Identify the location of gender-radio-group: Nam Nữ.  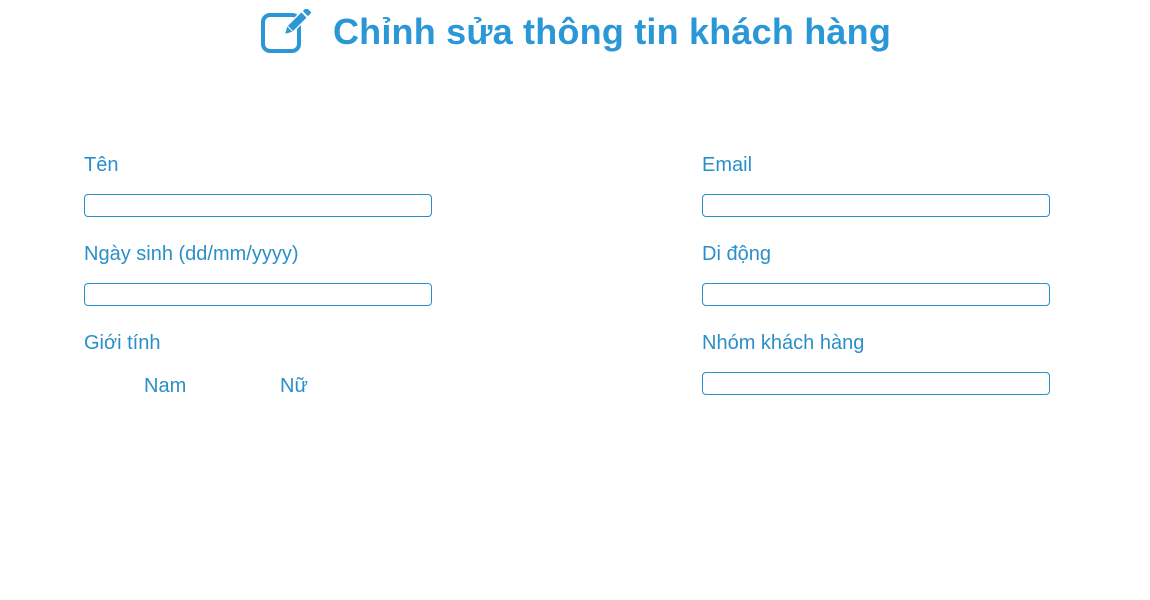
(258, 386).